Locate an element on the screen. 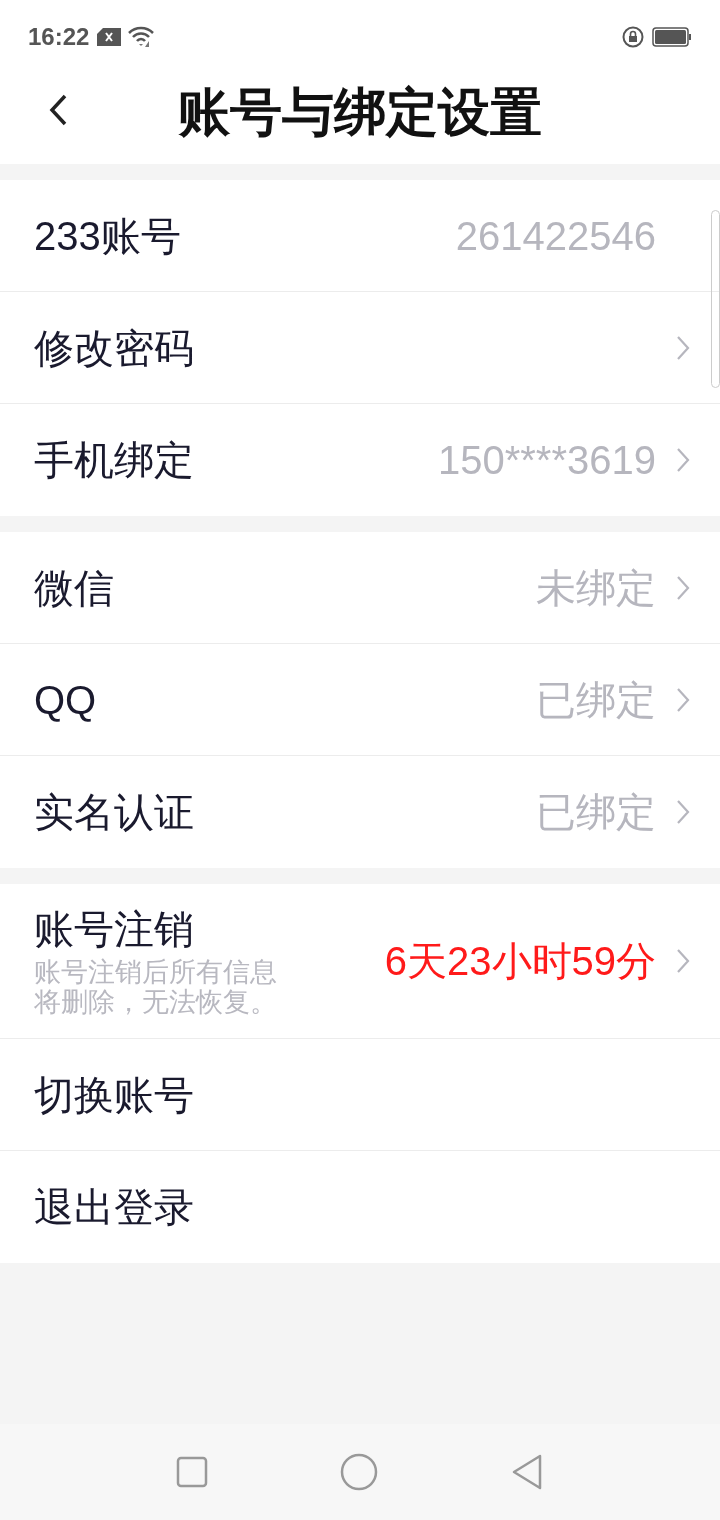  settings-row: 账号注销 账号注销后所有信息将删除，无法恢复。 6天23小时59分 is located at coordinates (360, 961).